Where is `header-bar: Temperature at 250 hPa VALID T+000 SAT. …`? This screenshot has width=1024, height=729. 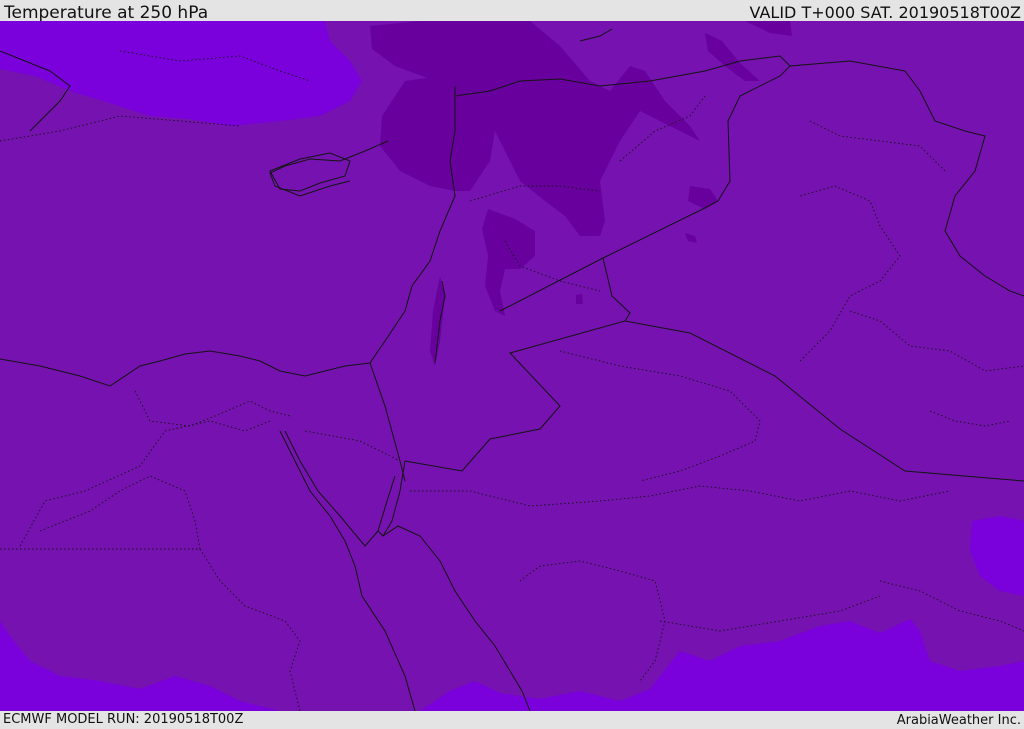
header-bar: Temperature at 250 hPa VALID T+000 SAT. … is located at coordinates (512, 11).